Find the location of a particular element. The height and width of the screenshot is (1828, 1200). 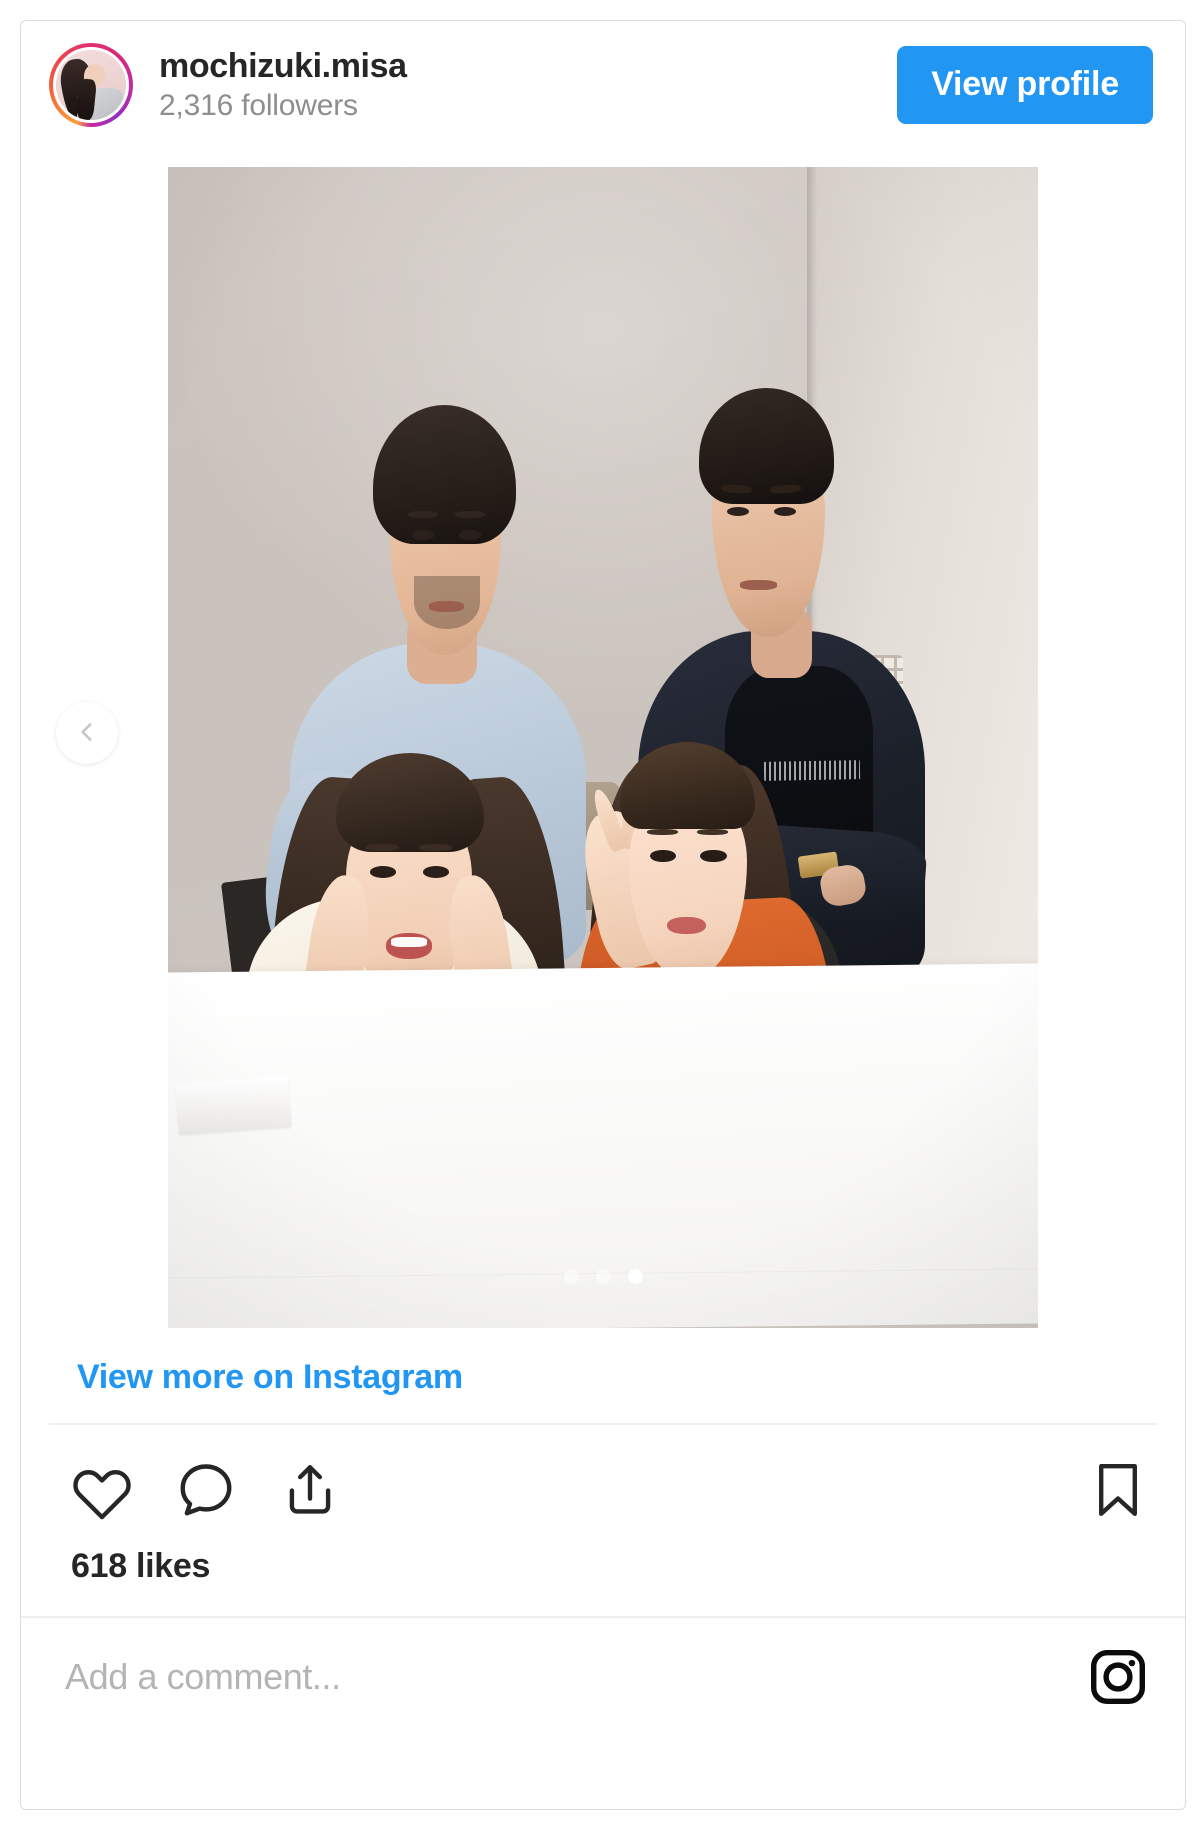

avatar-image is located at coordinates (91, 84).